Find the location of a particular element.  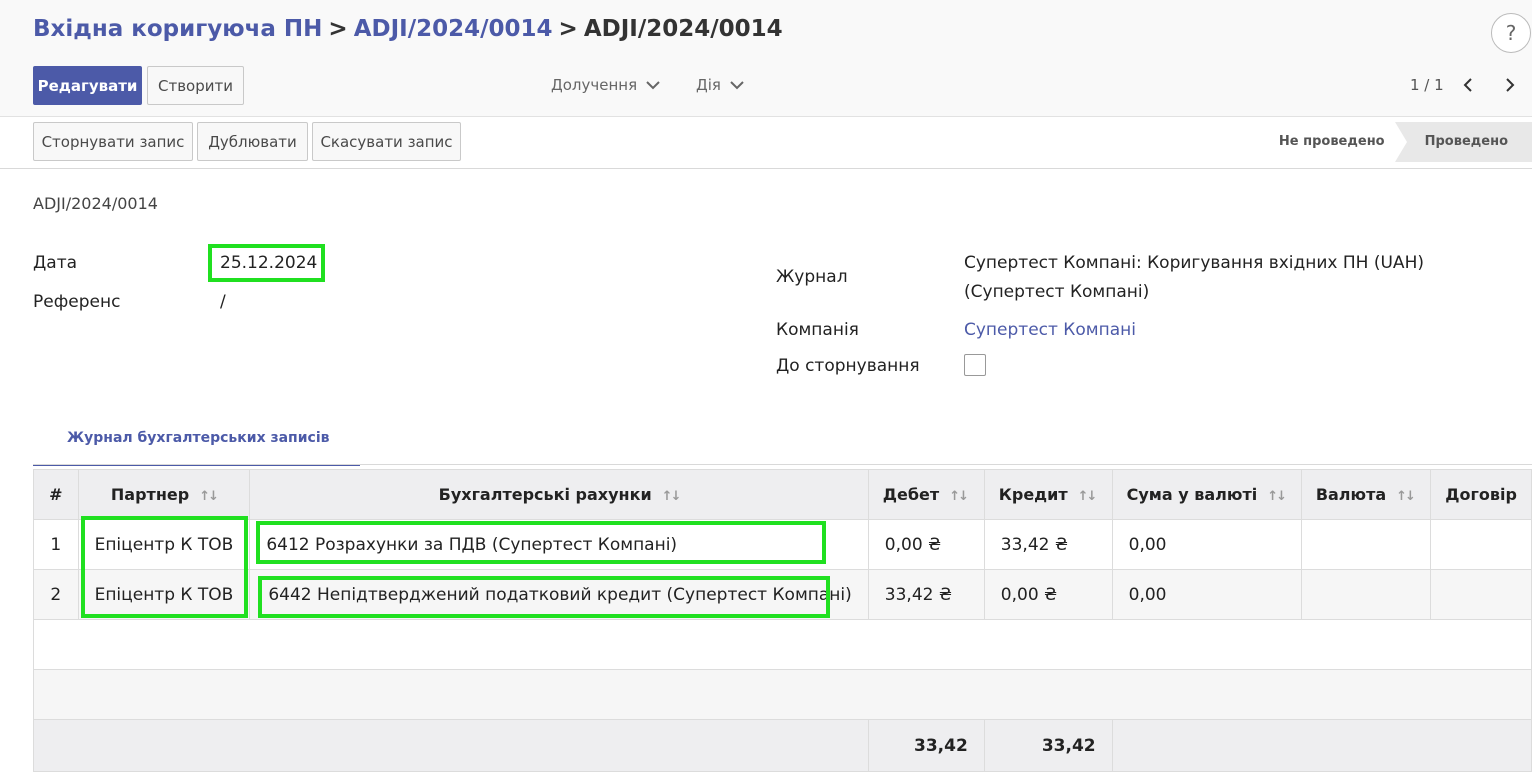

attachments-label: Долучення is located at coordinates (594, 85).